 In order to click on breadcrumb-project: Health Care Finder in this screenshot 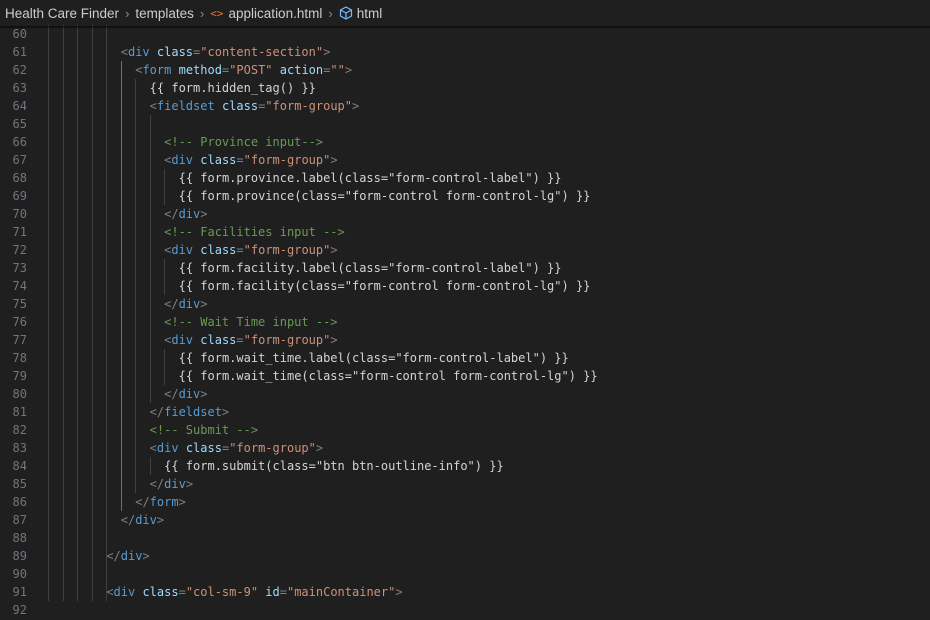, I will do `click(62, 13)`.